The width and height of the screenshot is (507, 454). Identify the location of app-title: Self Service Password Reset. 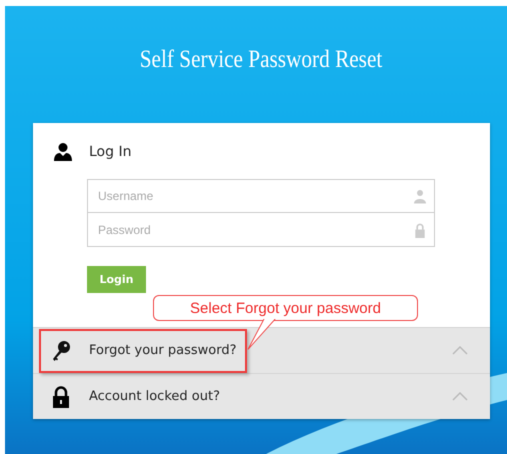
(261, 60).